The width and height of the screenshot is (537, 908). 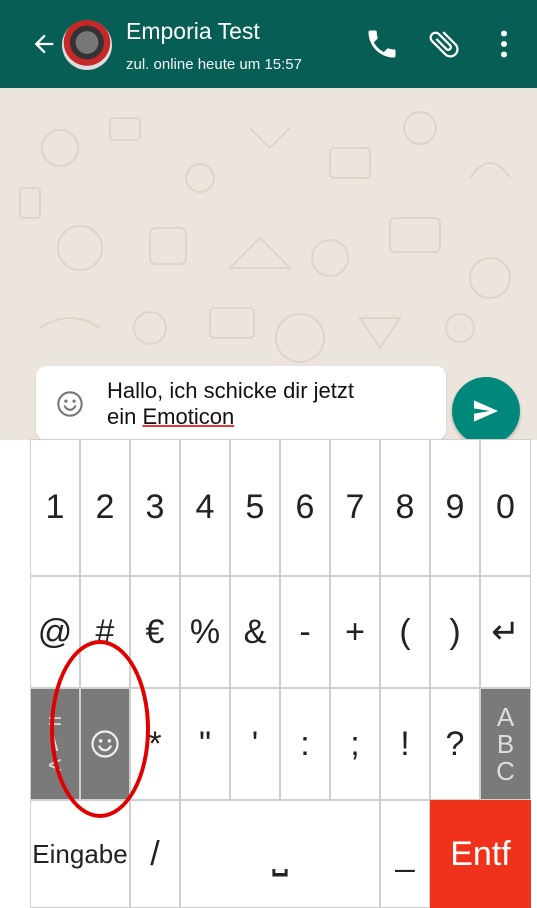 What do you see at coordinates (355, 632) in the screenshot?
I see `key-plus: +` at bounding box center [355, 632].